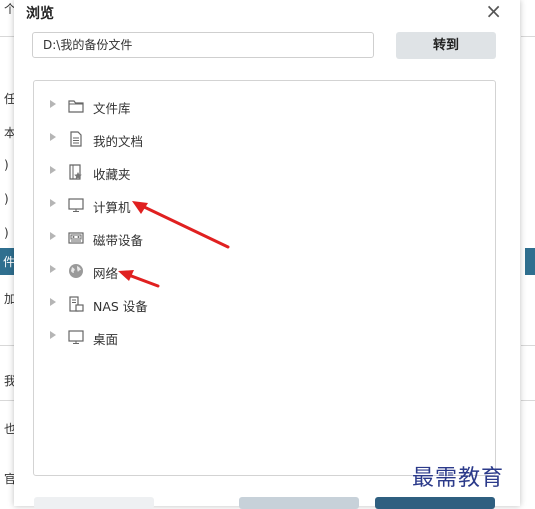 Image resolution: width=535 pixels, height=509 pixels. What do you see at coordinates (184, 205) in the screenshot?
I see `tree-item-computer: 计算机` at bounding box center [184, 205].